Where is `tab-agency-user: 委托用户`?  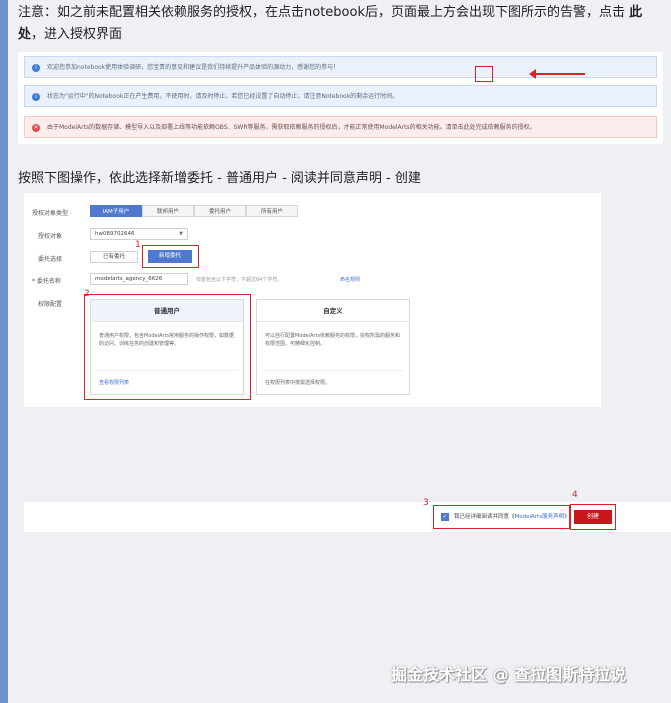 tab-agency-user: 委托用户 is located at coordinates (220, 211).